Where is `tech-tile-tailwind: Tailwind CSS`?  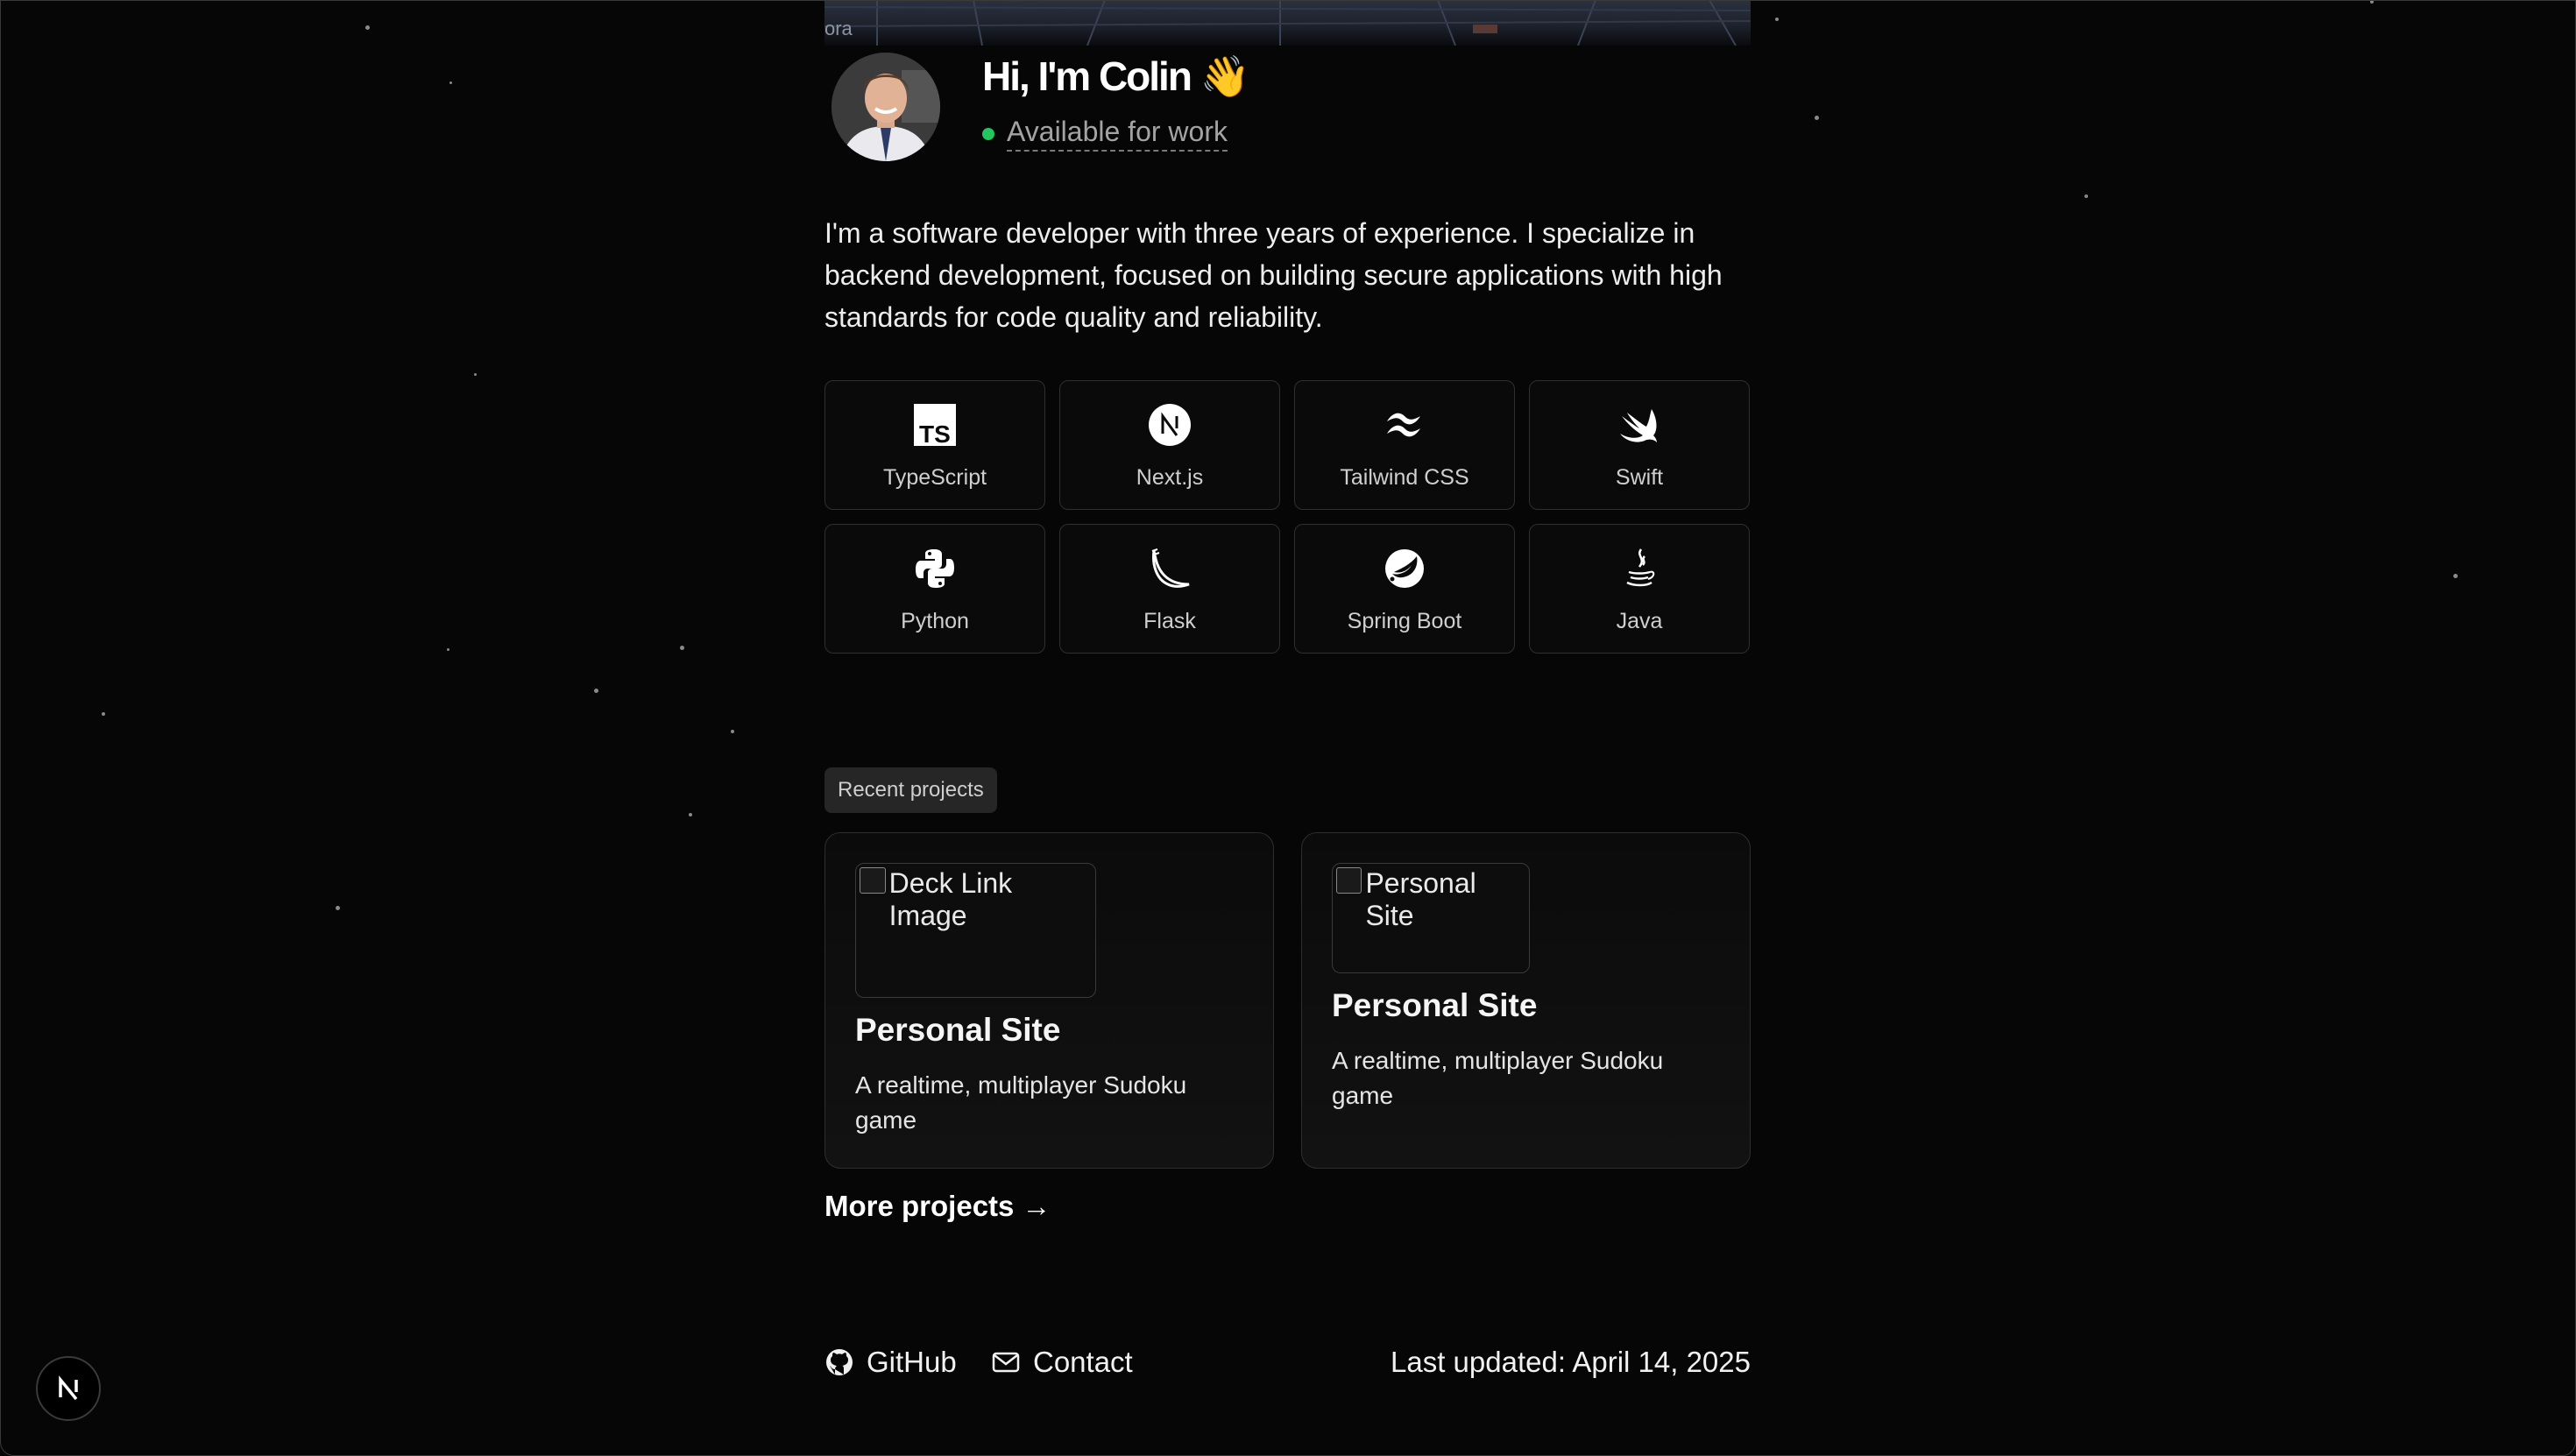
tech-tile-tailwind: Tailwind CSS is located at coordinates (1404, 445).